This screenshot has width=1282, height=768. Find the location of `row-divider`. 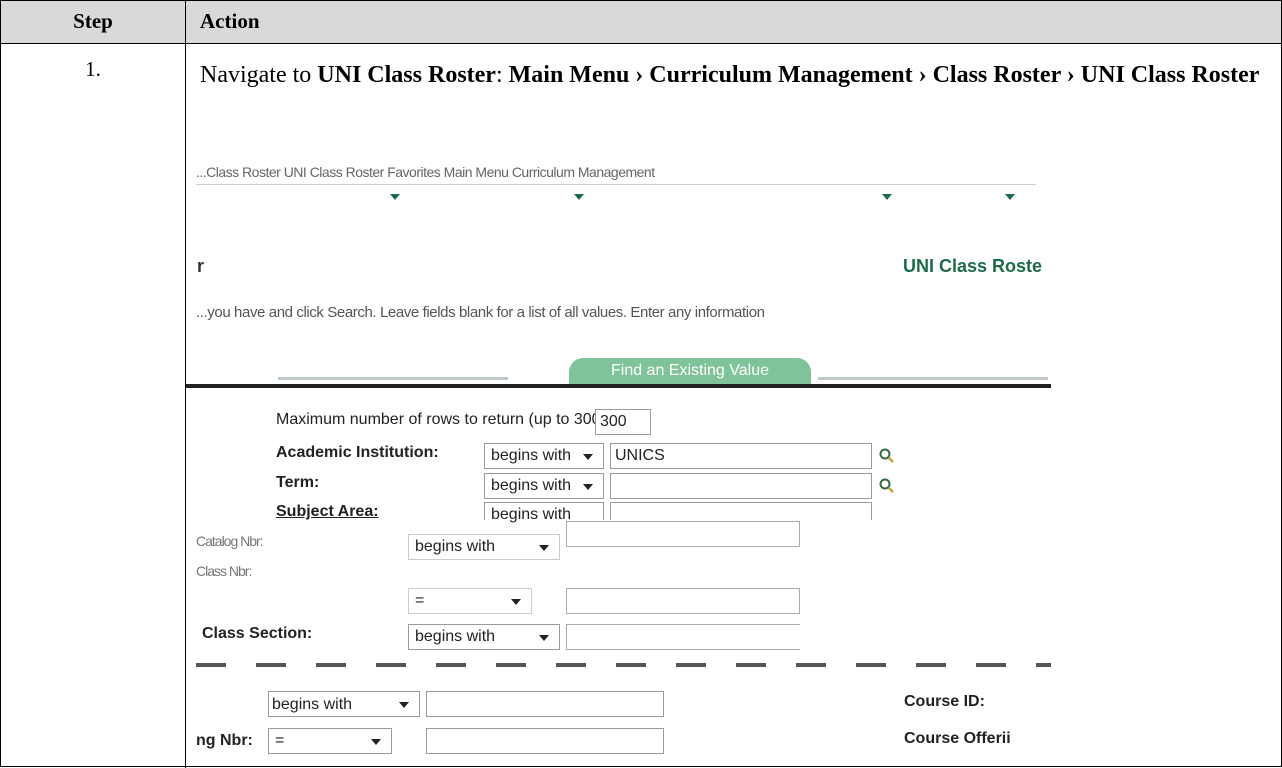

row-divider is located at coordinates (623, 665).